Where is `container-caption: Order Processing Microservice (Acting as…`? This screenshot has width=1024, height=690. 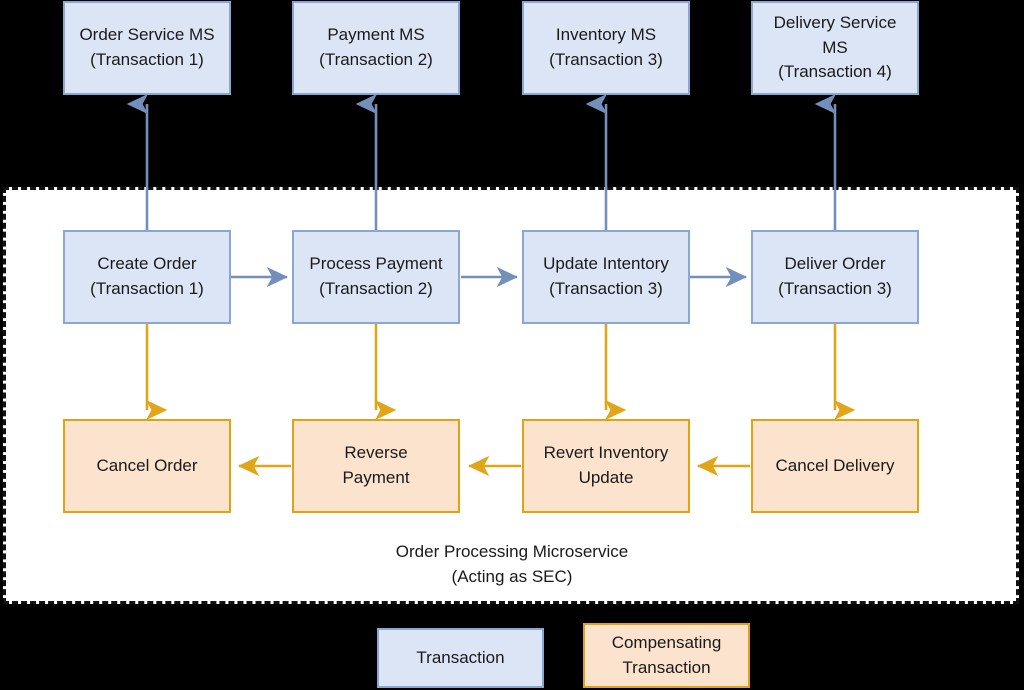 container-caption: Order Processing Microservice (Acting as… is located at coordinates (512, 564).